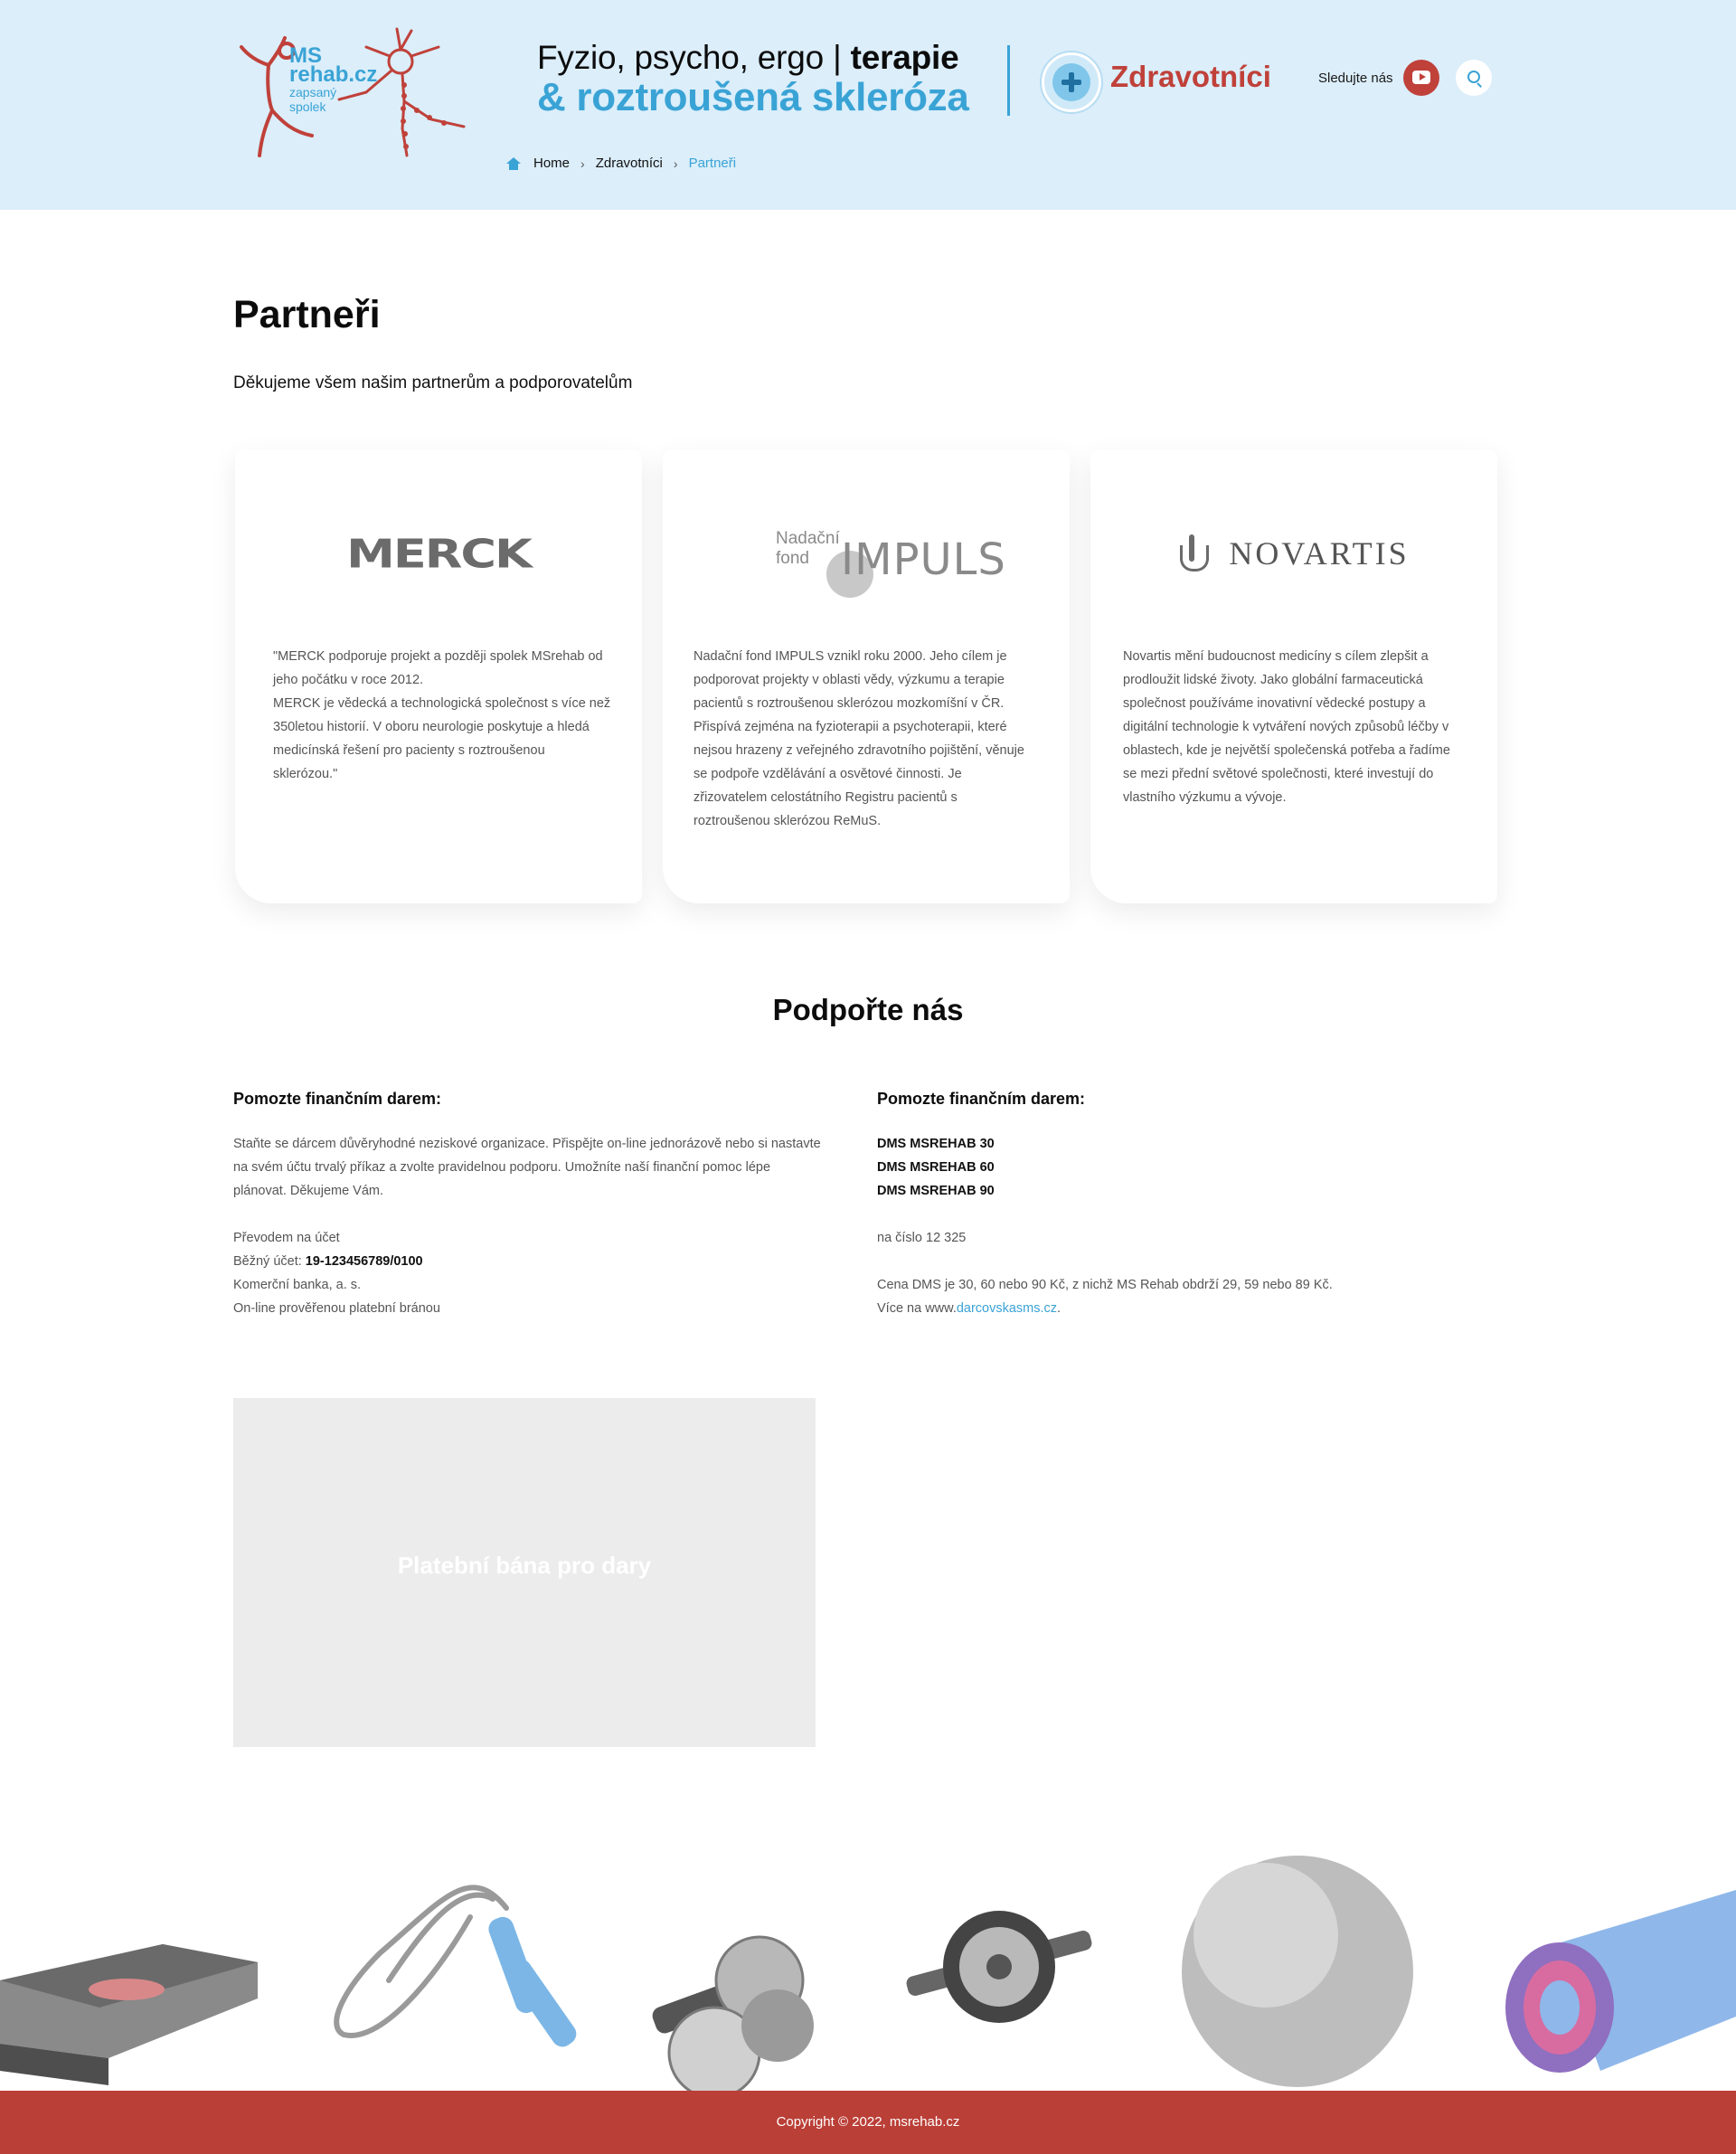  Describe the element at coordinates (936, 1144) in the screenshot. I see `dms-option-30: DMS MSREHAB 30` at that location.